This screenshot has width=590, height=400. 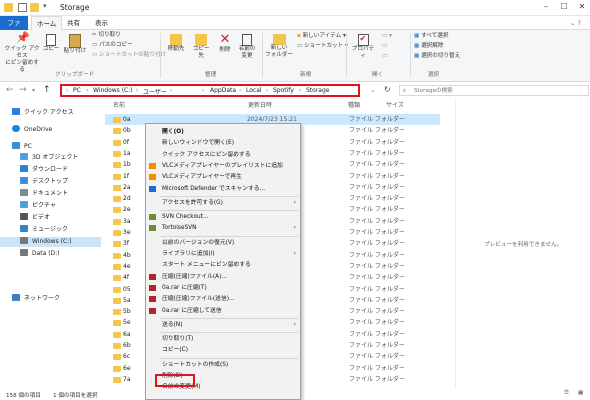 What do you see at coordinates (119, 104) in the screenshot?
I see `column-name: 名前` at bounding box center [119, 104].